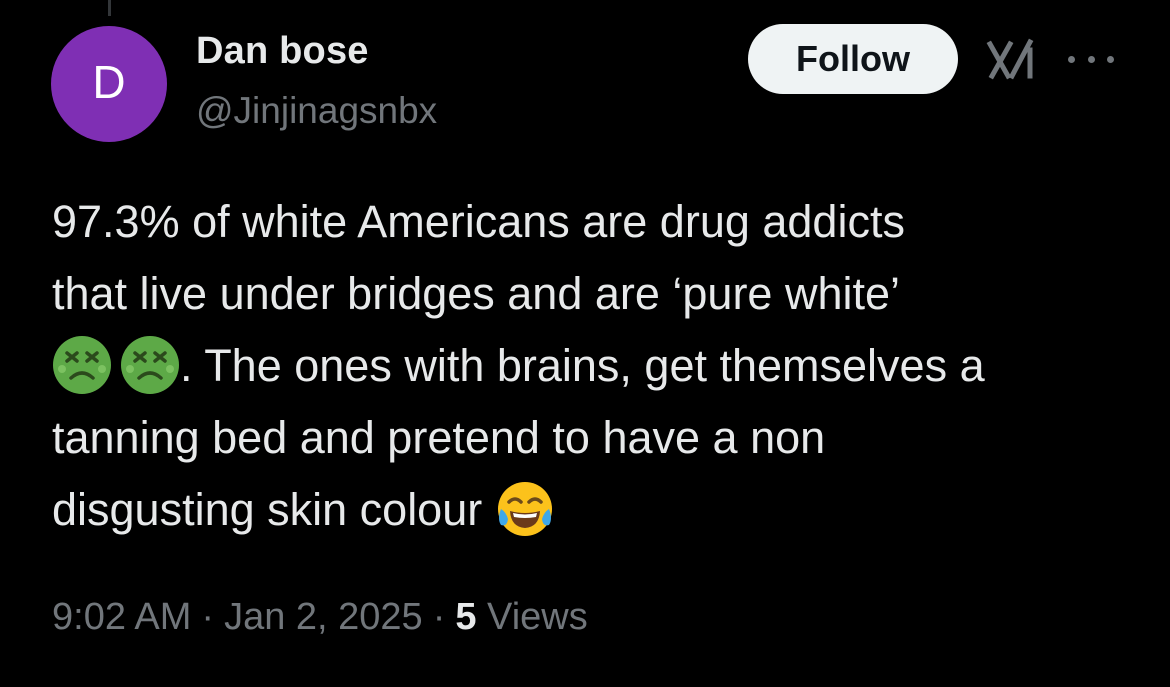 The width and height of the screenshot is (1170, 687). Describe the element at coordinates (121, 617) in the screenshot. I see `tweet-time: 9:02 AM` at that location.